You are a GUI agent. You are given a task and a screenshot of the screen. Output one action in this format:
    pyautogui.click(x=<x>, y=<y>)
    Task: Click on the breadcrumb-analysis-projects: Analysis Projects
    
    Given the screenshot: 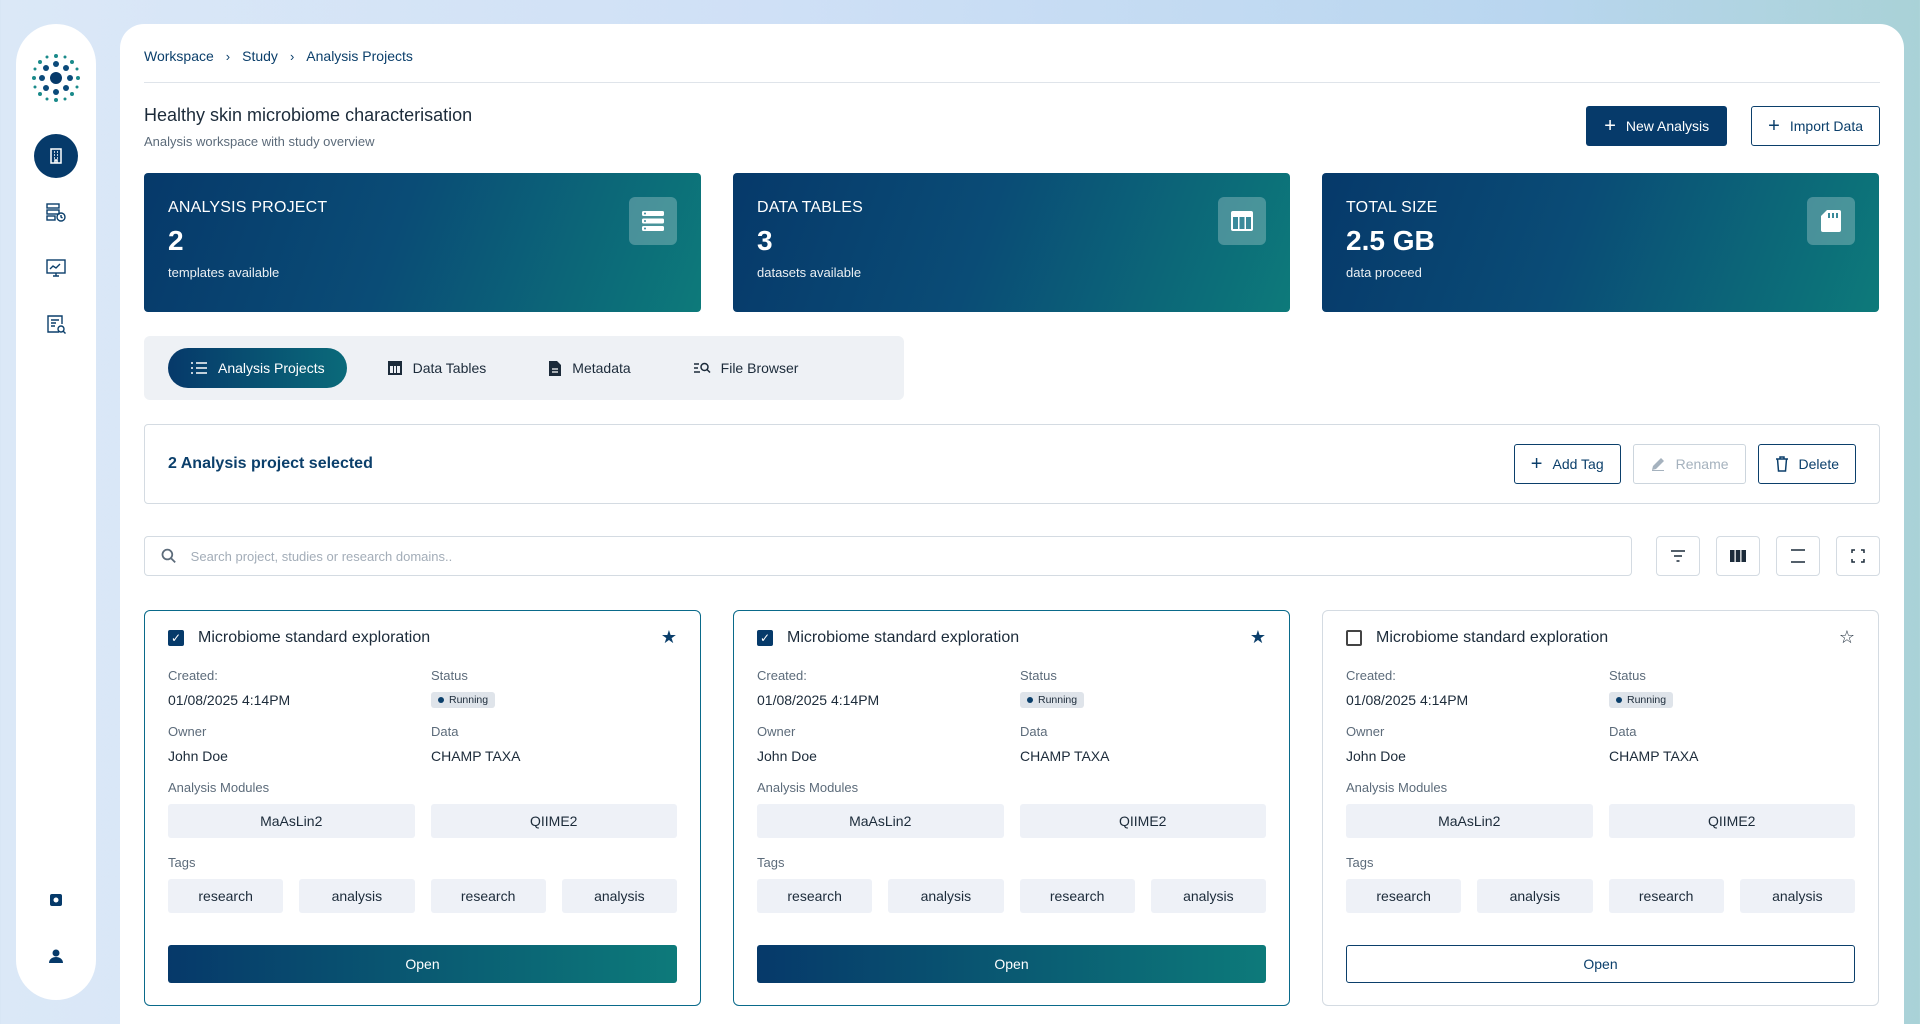 What is the action you would take?
    pyautogui.click(x=359, y=56)
    